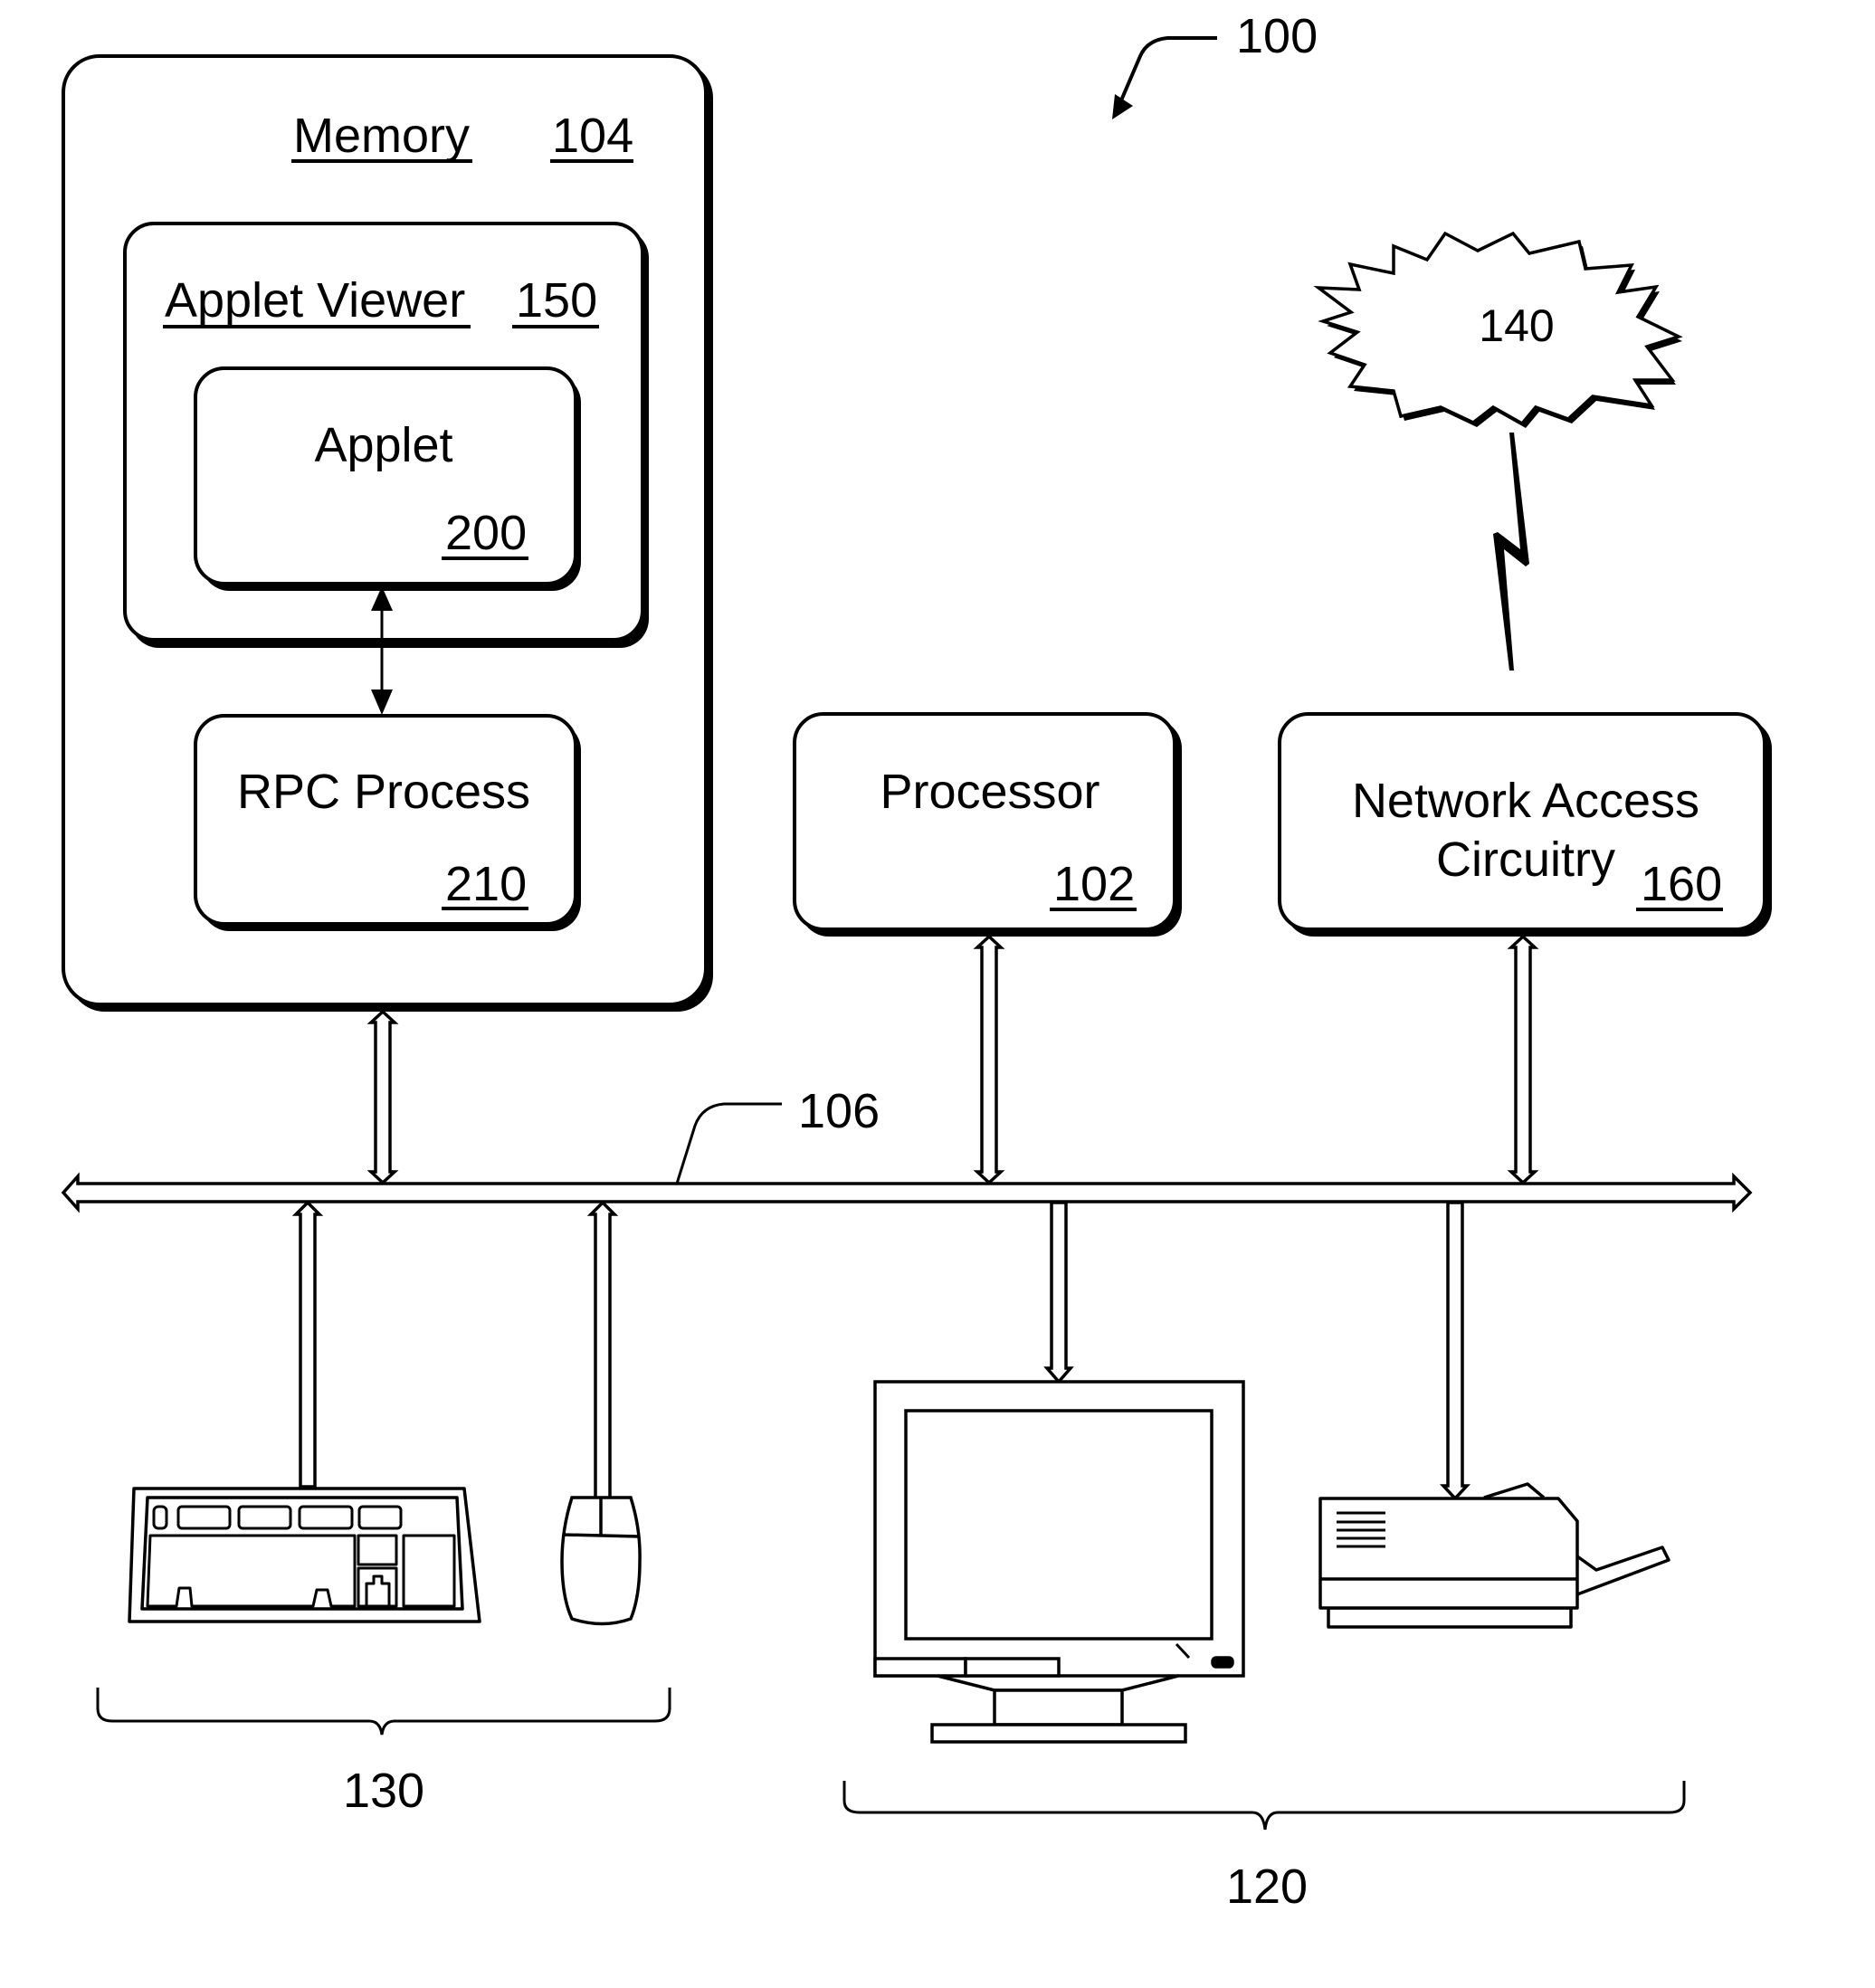 This screenshot has width=1875, height=1988. What do you see at coordinates (602, 1354) in the screenshot?
I see `mouse-bus-connector` at bounding box center [602, 1354].